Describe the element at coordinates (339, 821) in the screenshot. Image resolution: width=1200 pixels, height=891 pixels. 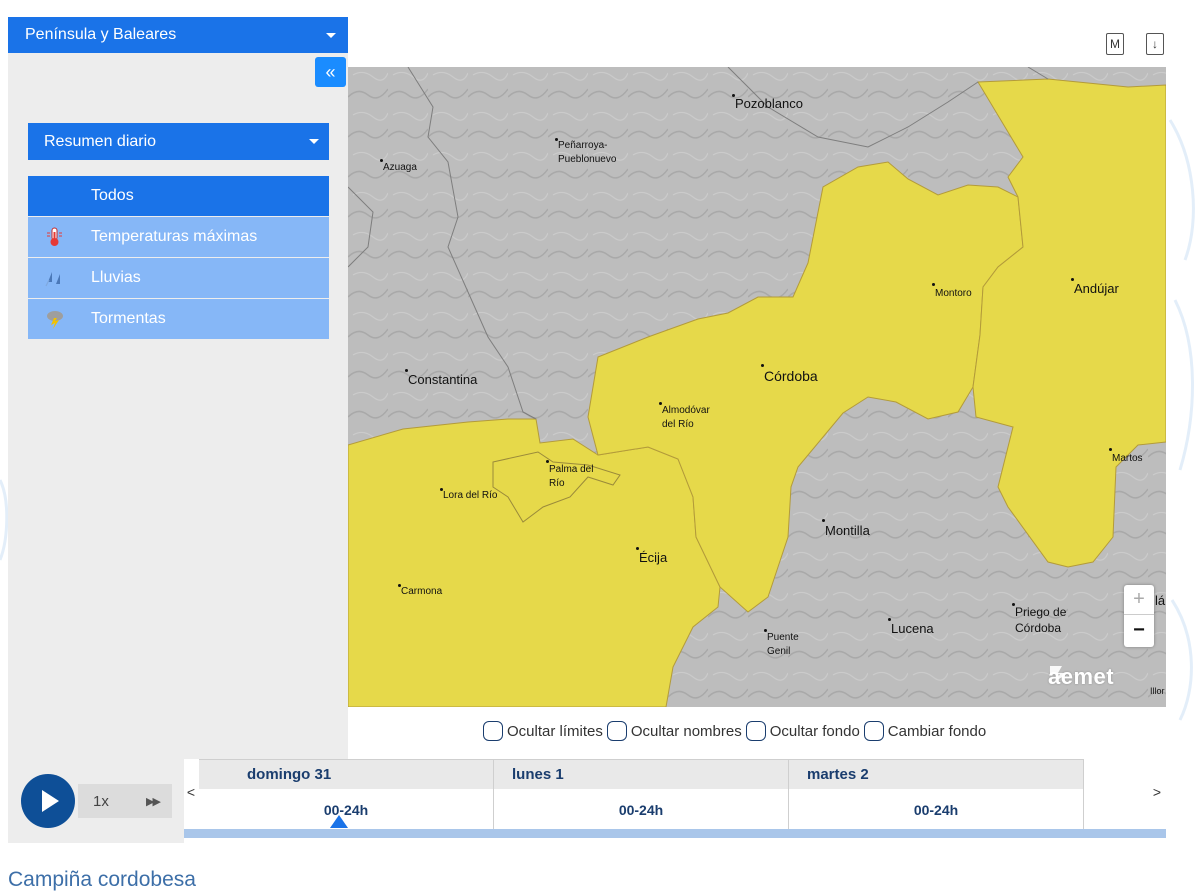
I see `timeline-position-marker` at that location.